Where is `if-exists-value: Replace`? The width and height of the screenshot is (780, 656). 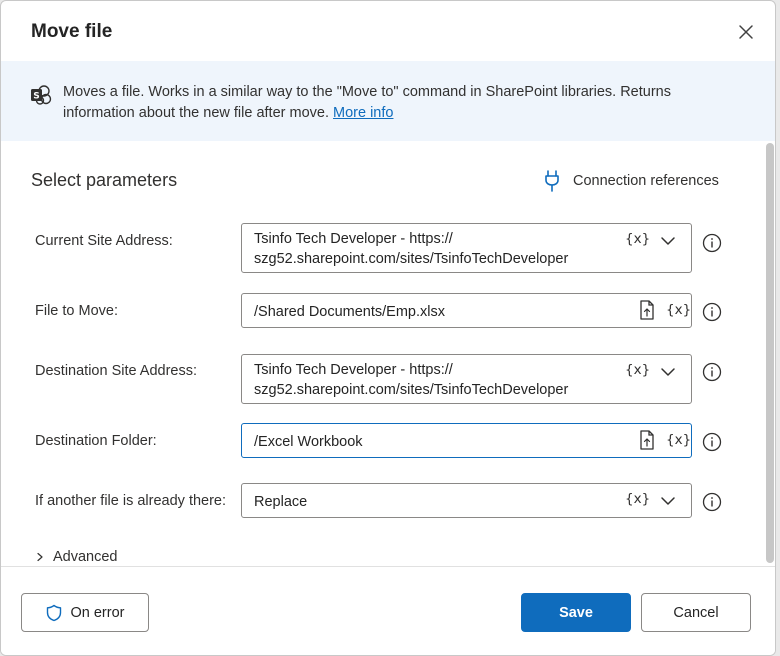
if-exists-value: Replace is located at coordinates (281, 502).